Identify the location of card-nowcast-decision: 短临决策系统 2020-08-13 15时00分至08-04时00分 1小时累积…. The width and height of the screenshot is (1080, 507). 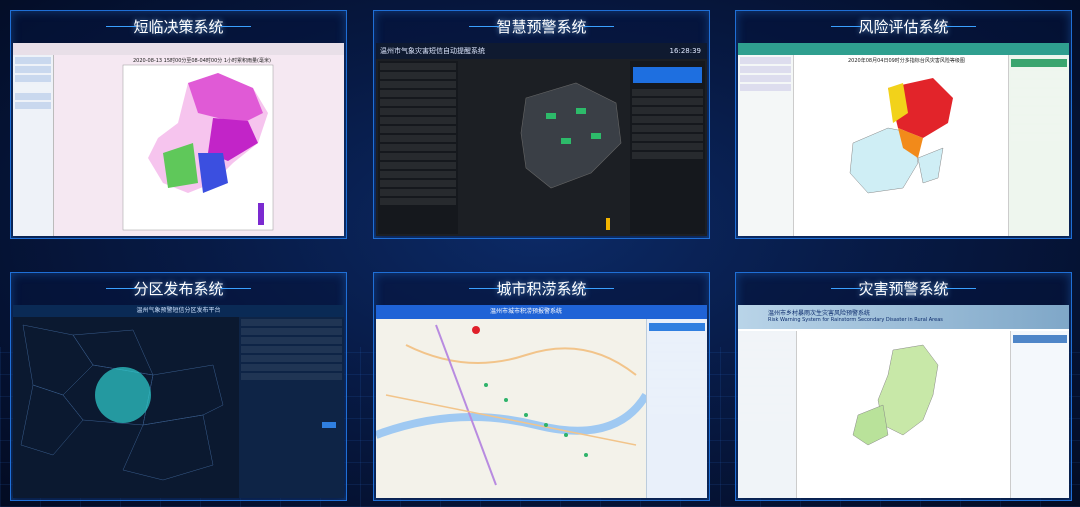
(178, 124).